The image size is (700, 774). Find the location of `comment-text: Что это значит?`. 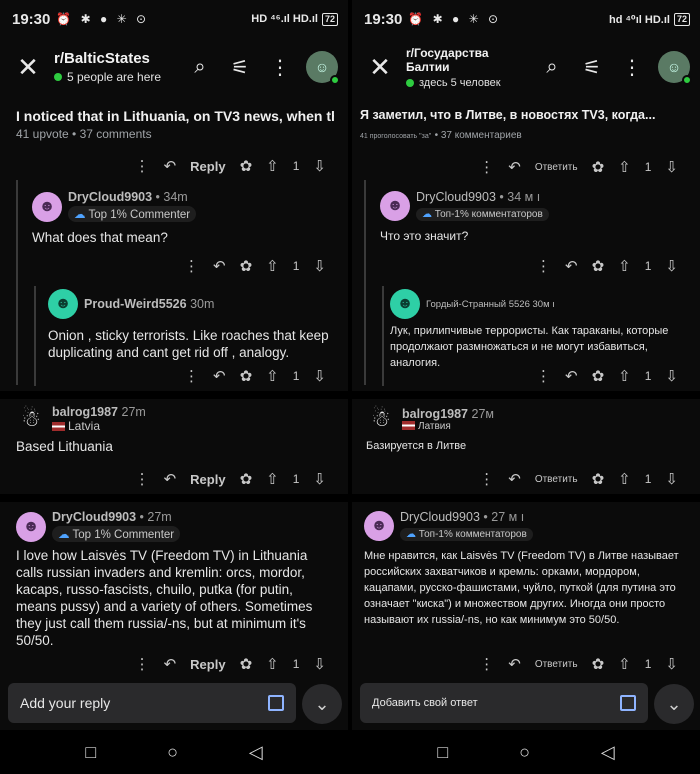

comment-text: Что это значит? is located at coordinates (424, 236).